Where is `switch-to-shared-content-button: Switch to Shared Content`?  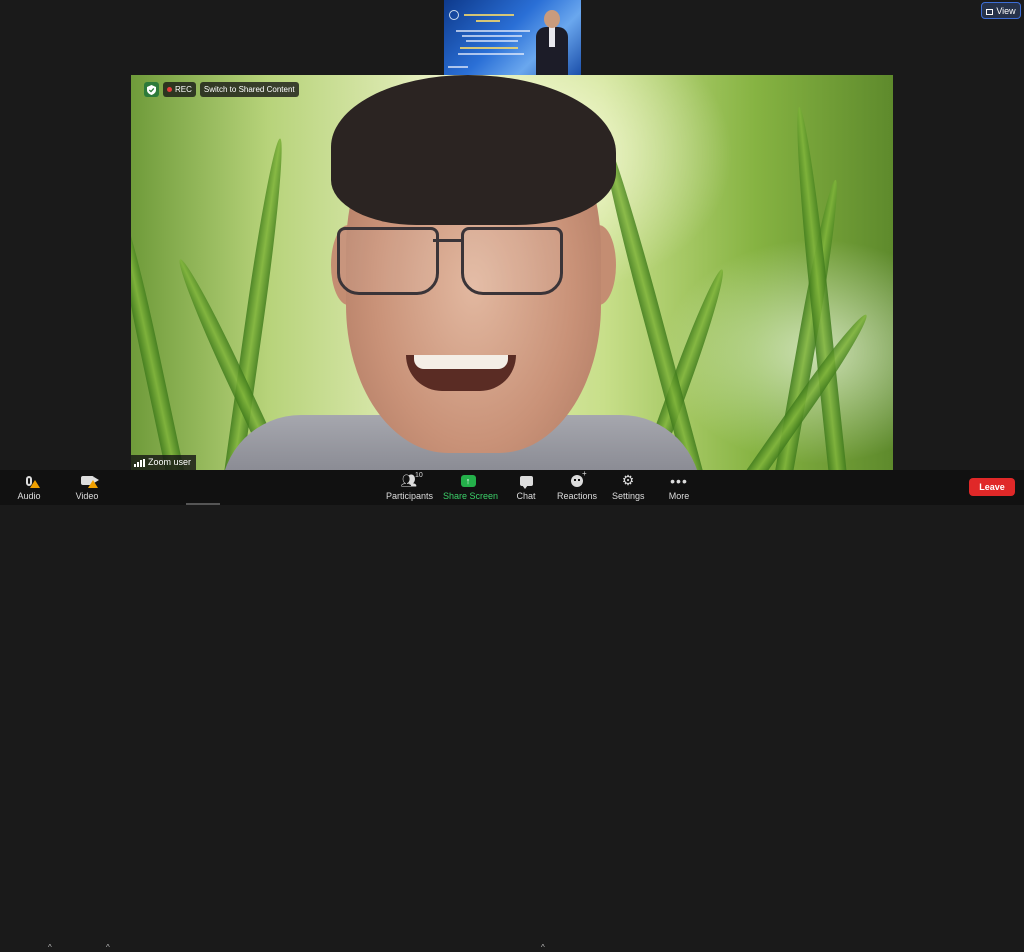
switch-to-shared-content-button: Switch to Shared Content is located at coordinates (249, 89).